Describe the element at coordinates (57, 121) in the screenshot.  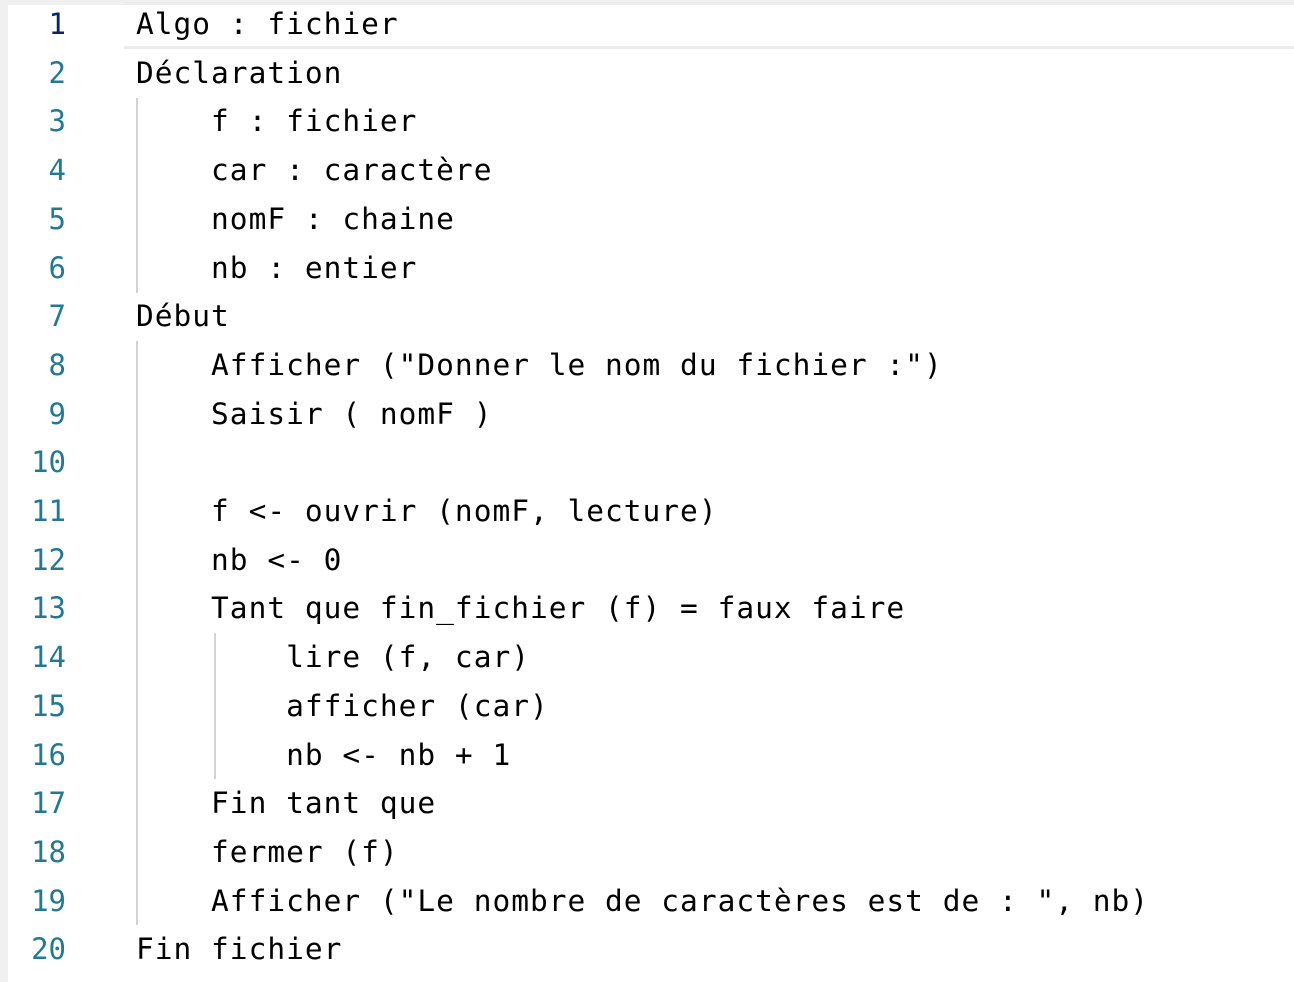
I see `line-number: 3` at that location.